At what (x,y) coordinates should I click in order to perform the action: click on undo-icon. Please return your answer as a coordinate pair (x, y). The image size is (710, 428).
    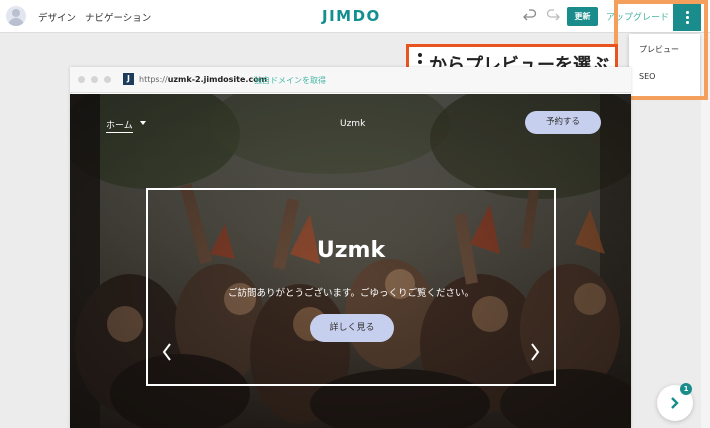
    Looking at the image, I should click on (530, 16).